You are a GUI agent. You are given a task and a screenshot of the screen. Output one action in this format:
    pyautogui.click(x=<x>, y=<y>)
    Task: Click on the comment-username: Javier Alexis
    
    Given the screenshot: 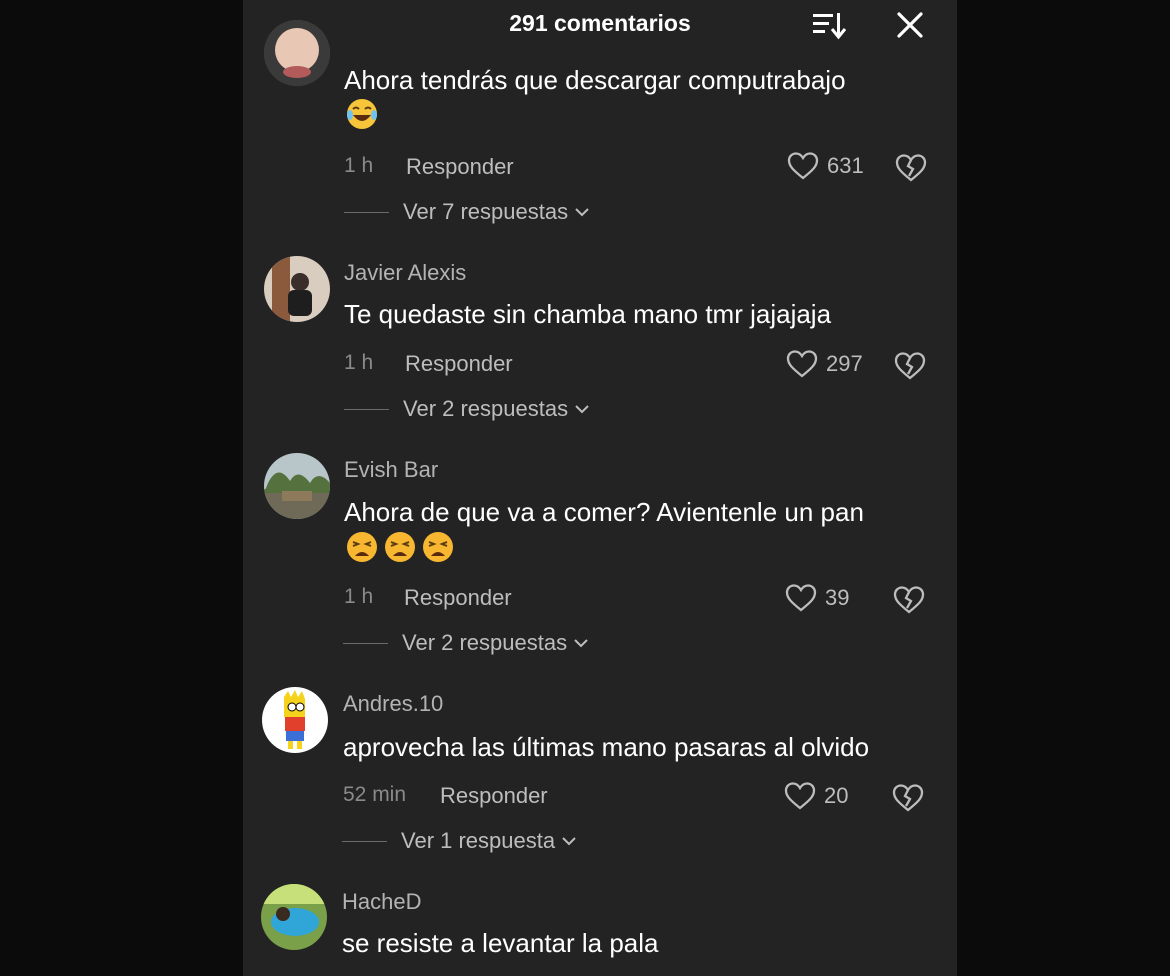 What is the action you would take?
    pyautogui.click(x=405, y=273)
    